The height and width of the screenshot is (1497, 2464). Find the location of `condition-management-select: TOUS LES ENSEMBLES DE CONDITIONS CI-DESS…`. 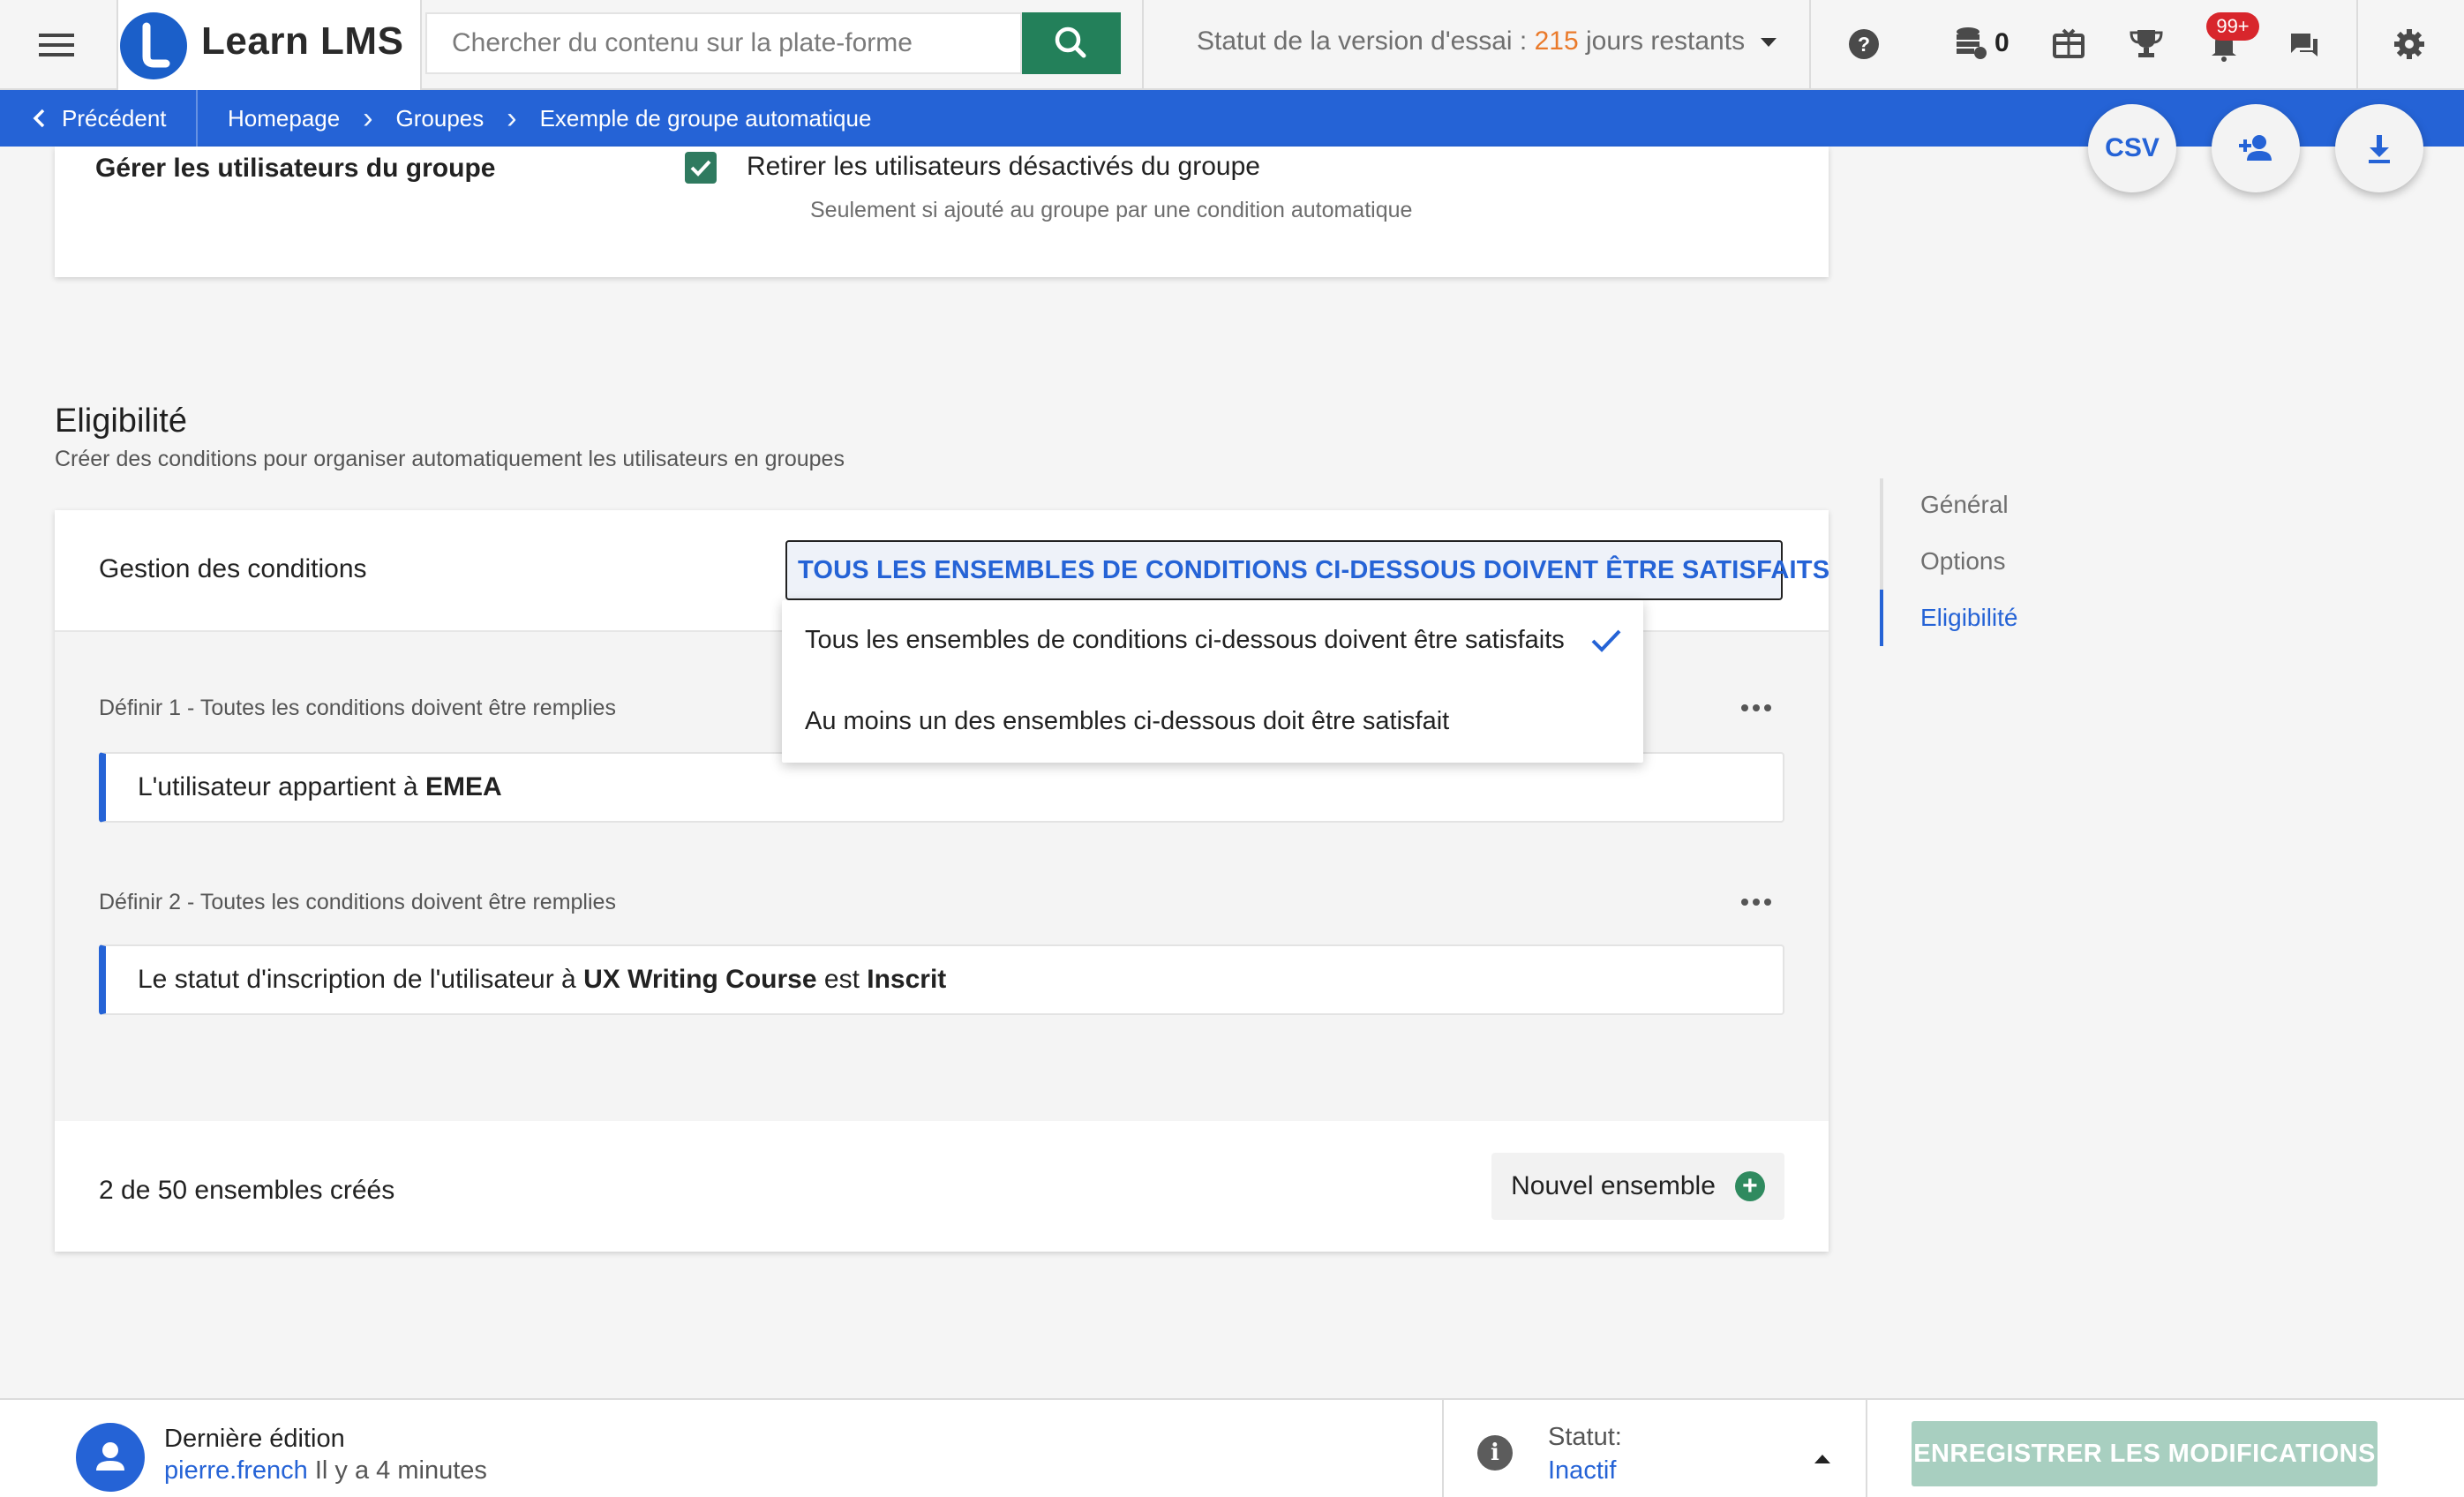

condition-management-select: TOUS LES ENSEMBLES DE CONDITIONS CI-DESS… is located at coordinates (1307, 570).